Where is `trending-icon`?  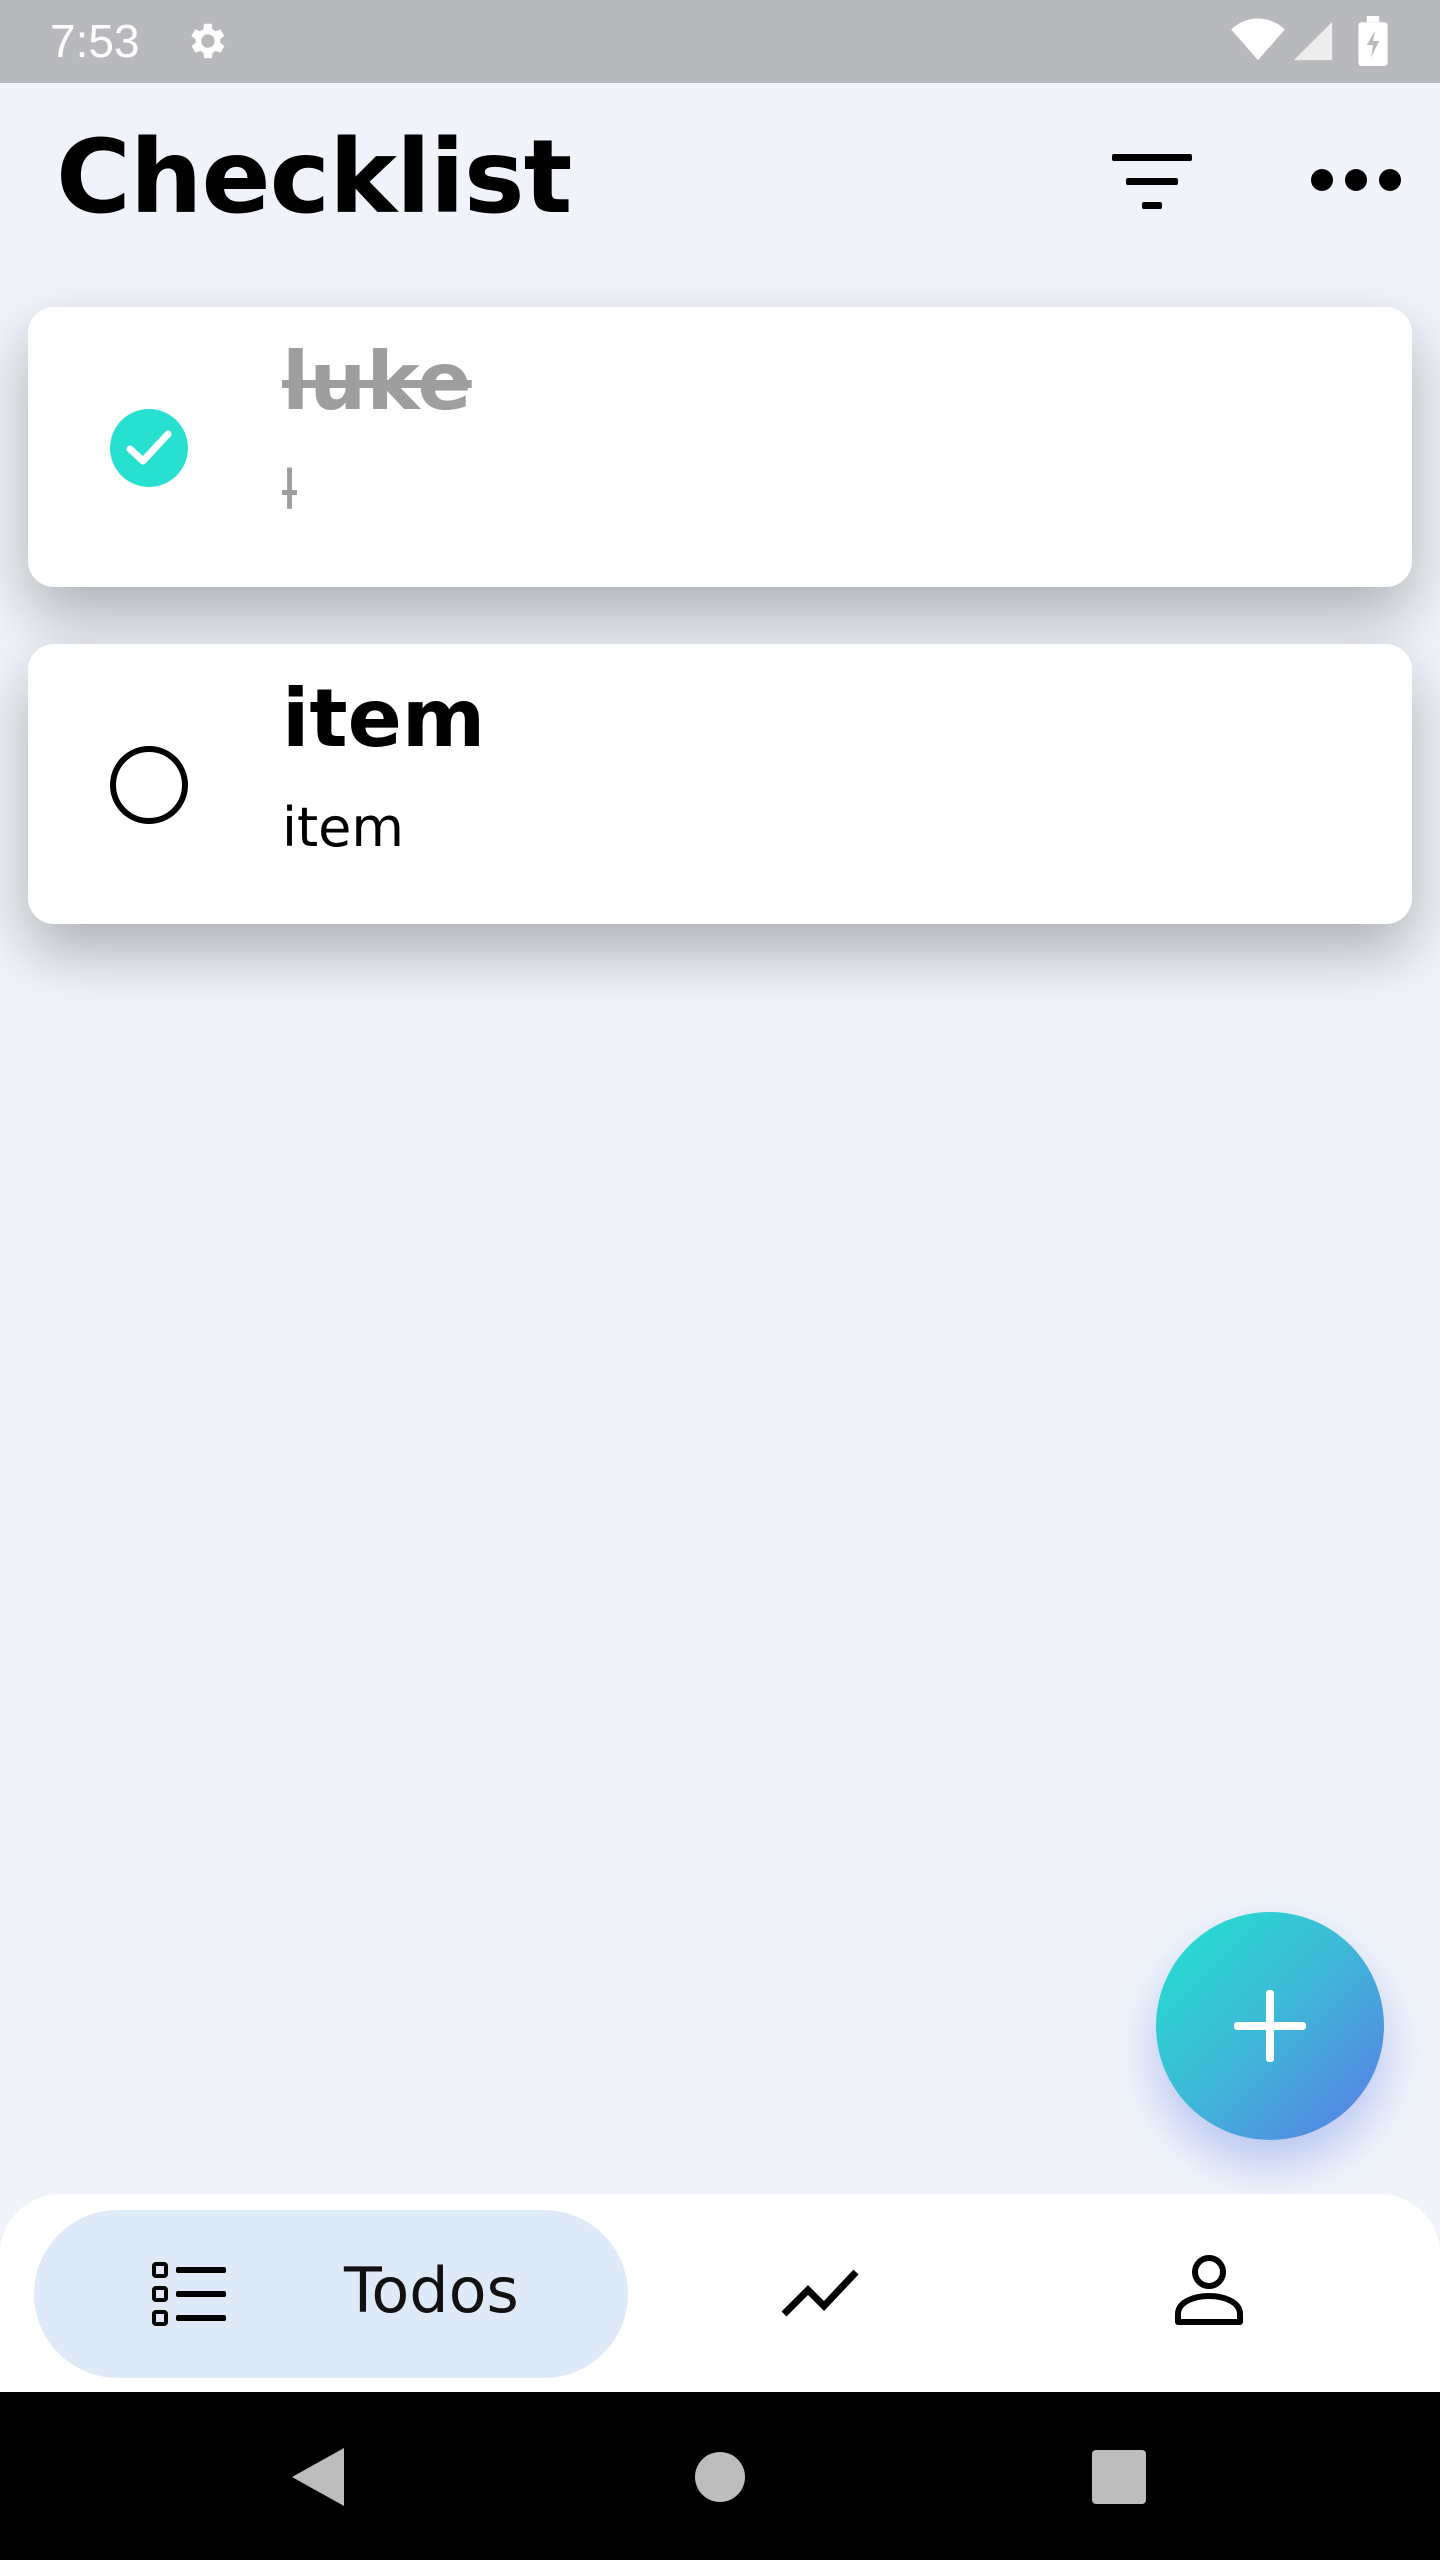 trending-icon is located at coordinates (820, 2292).